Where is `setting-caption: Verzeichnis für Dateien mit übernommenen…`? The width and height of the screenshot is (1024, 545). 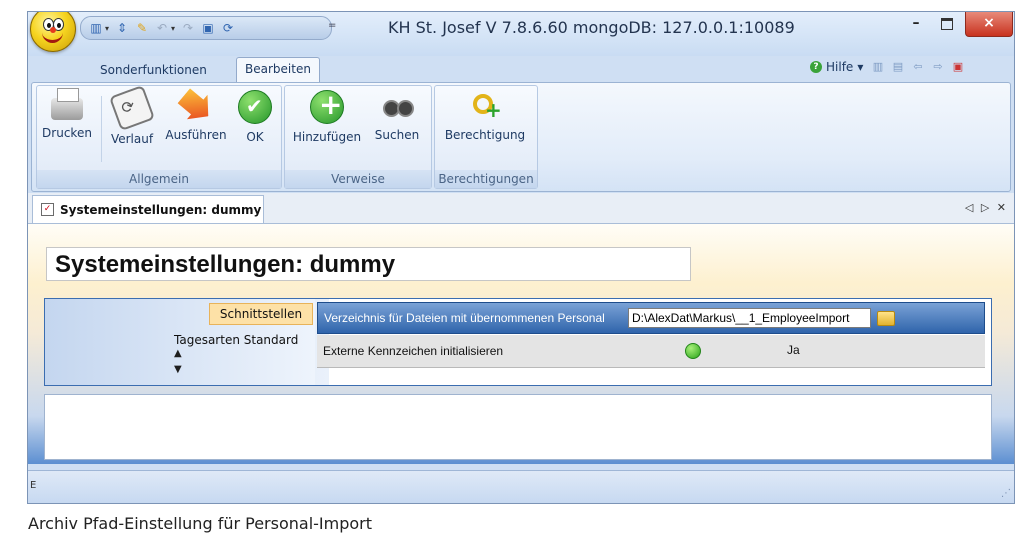
setting-caption: Verzeichnis für Dateien mit übernommenen… is located at coordinates (464, 318).